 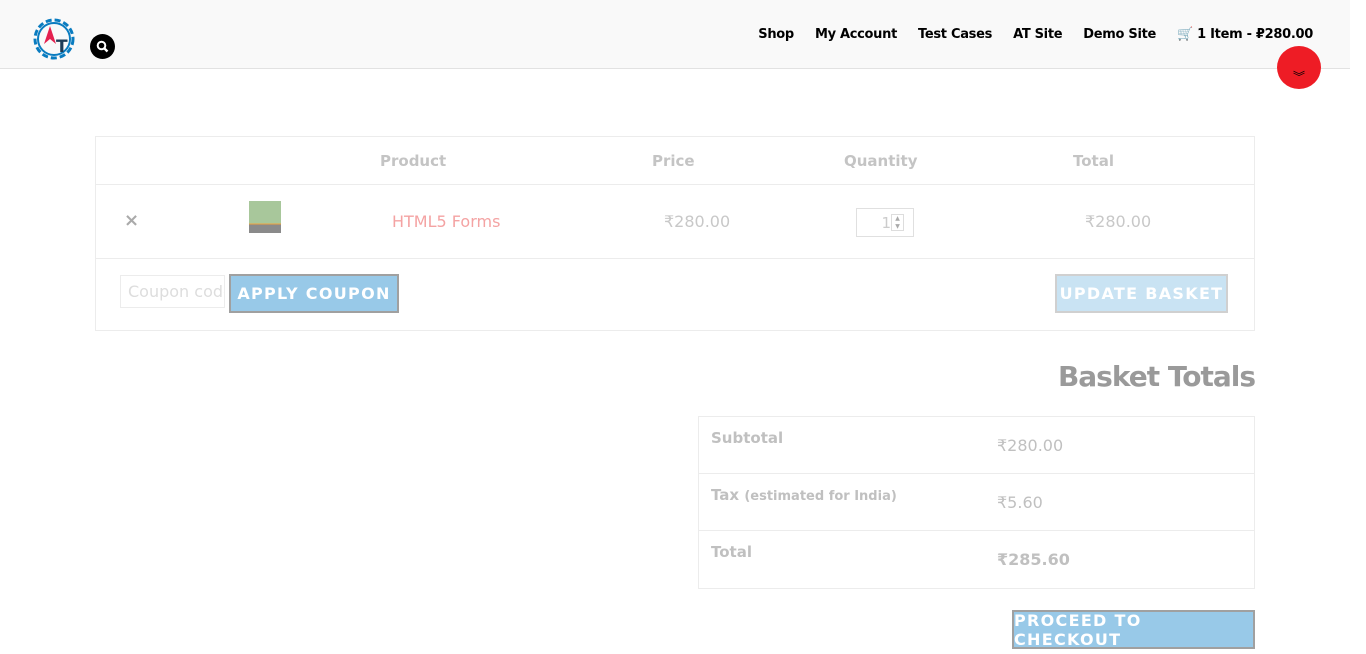 I want to click on nav-test-cases: Test Cases, so click(x=955, y=34).